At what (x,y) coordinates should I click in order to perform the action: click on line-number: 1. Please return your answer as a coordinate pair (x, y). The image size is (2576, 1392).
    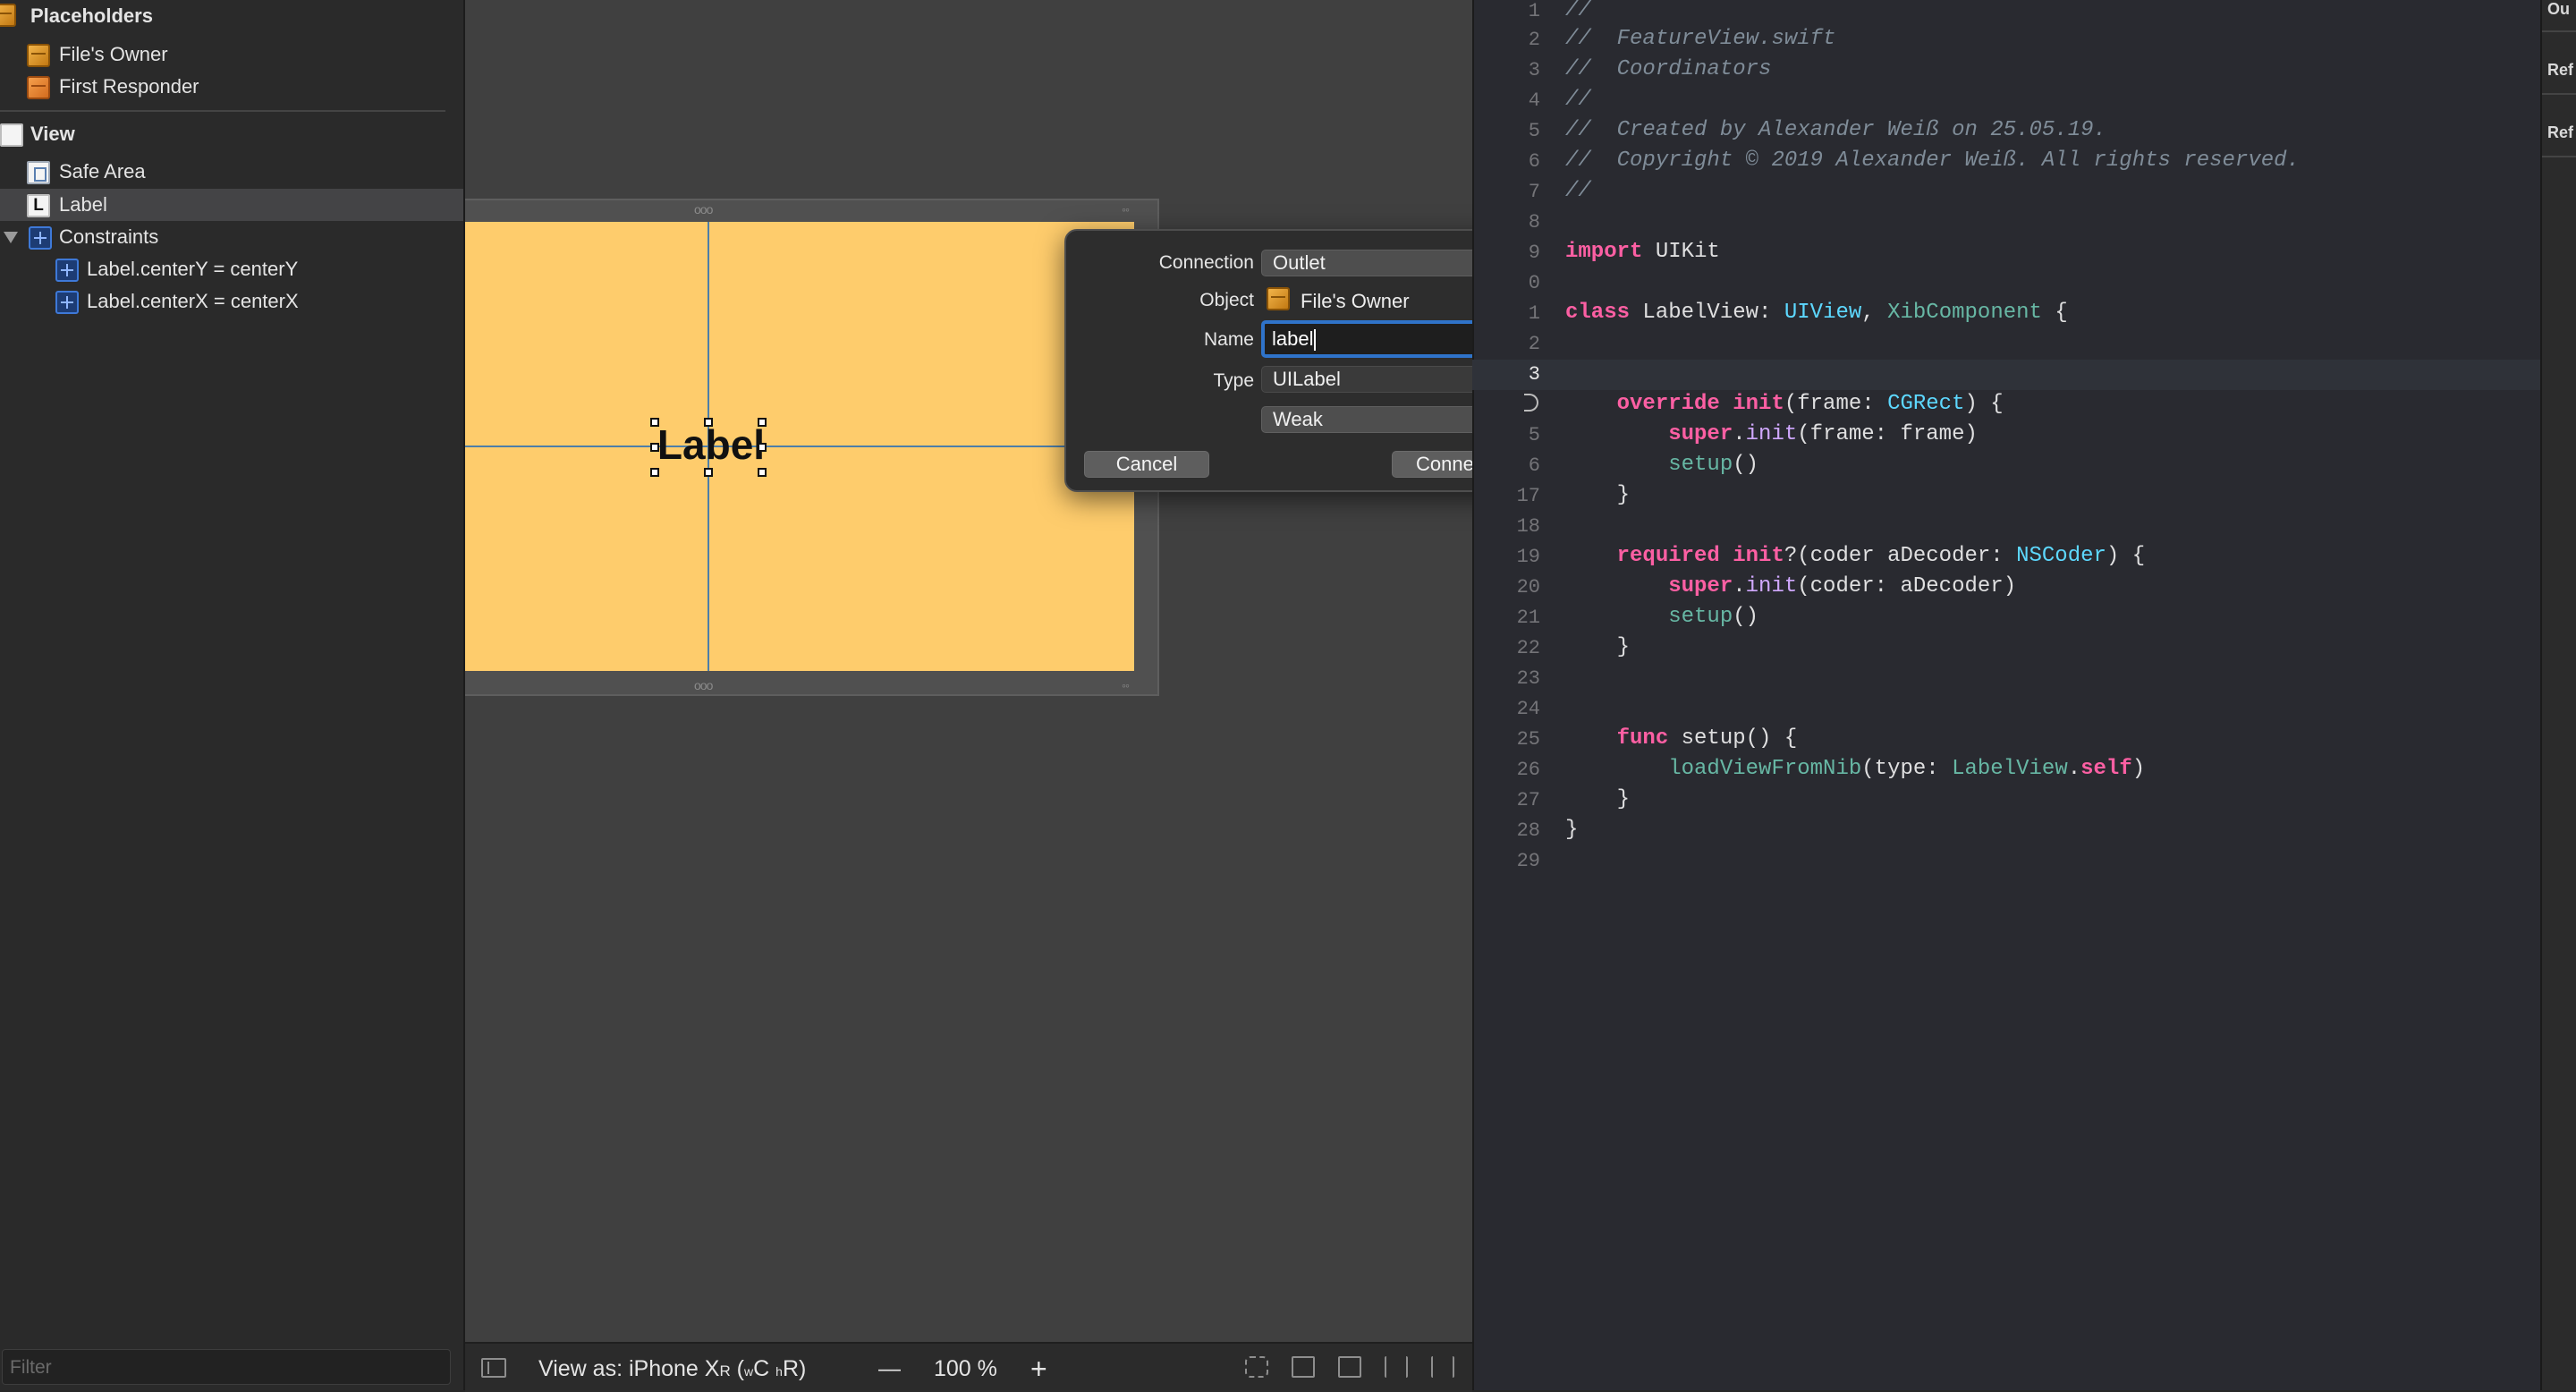
    Looking at the image, I should click on (1534, 313).